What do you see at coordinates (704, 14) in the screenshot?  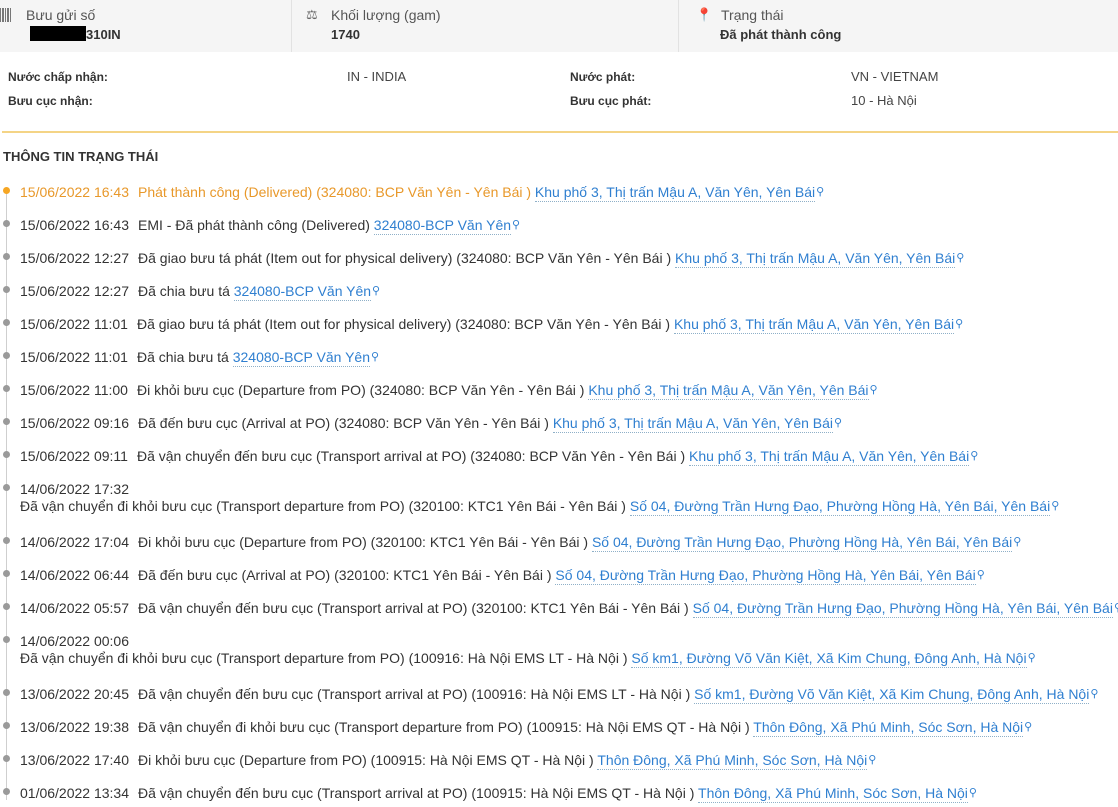 I see `location-icon: 📍` at bounding box center [704, 14].